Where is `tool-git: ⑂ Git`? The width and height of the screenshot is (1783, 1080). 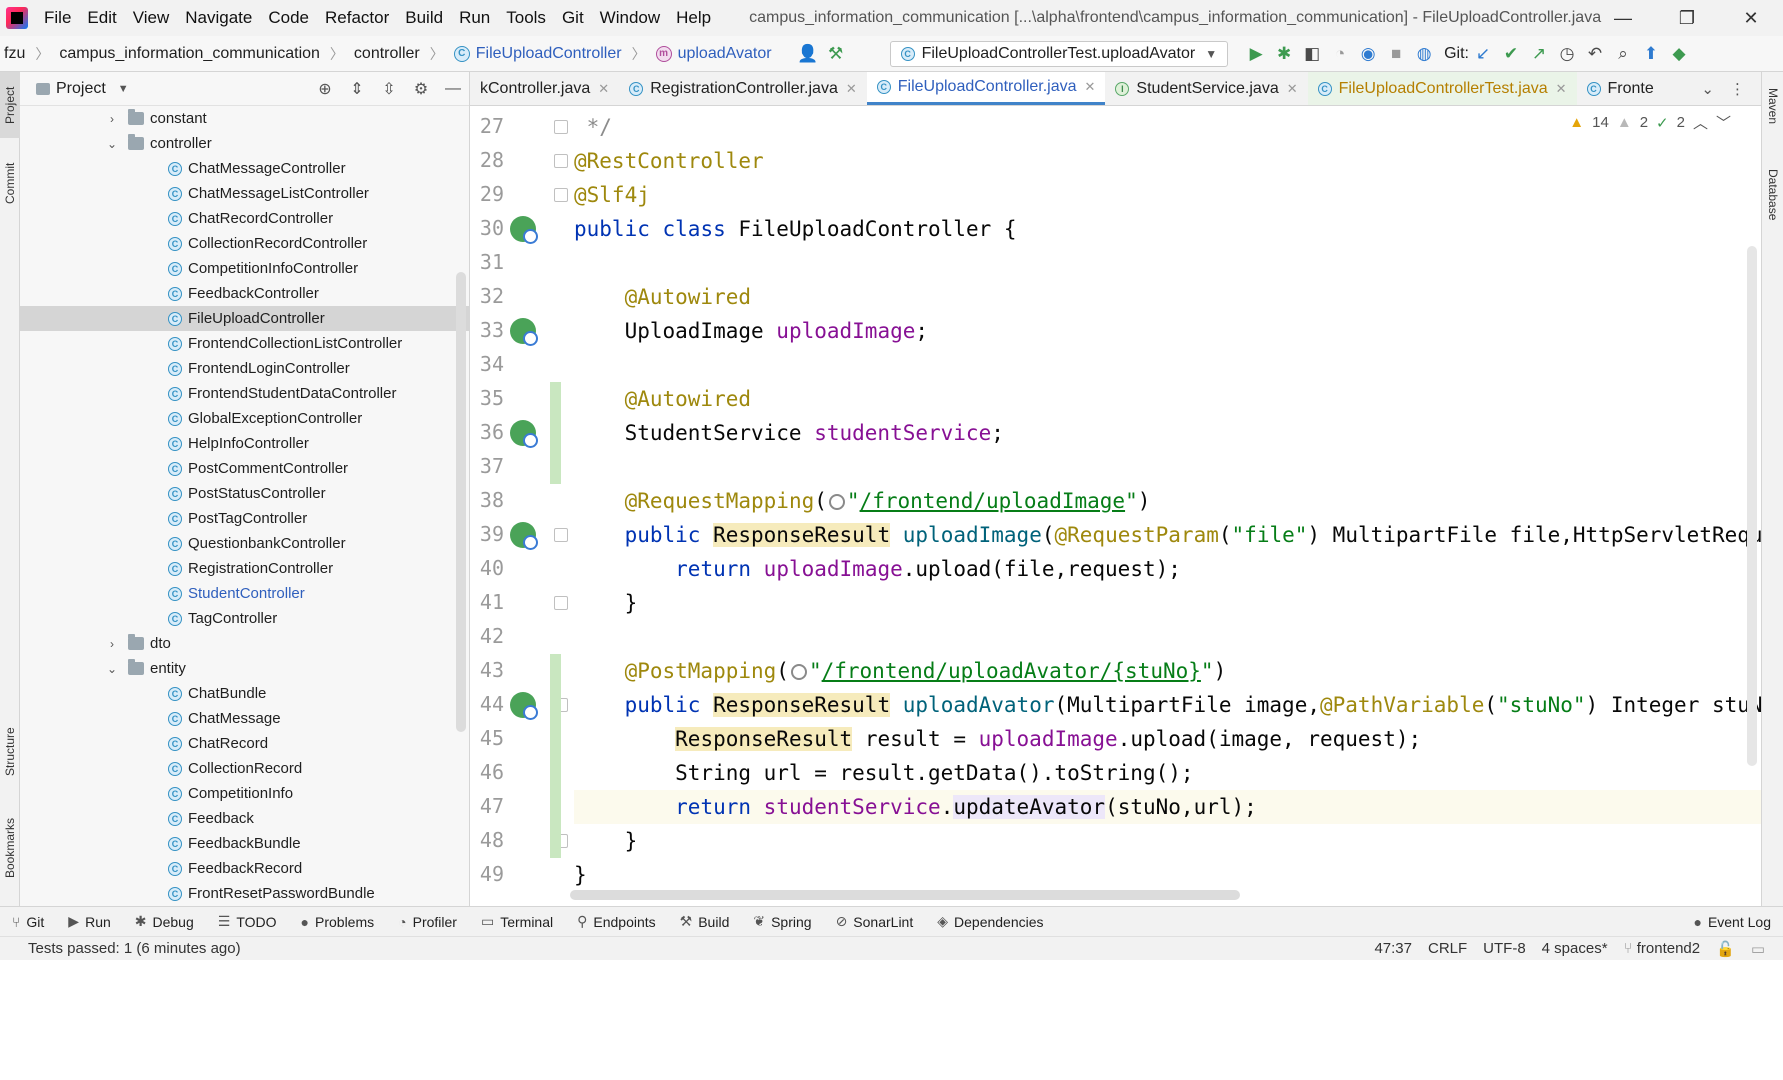 tool-git: ⑂ Git is located at coordinates (28, 922).